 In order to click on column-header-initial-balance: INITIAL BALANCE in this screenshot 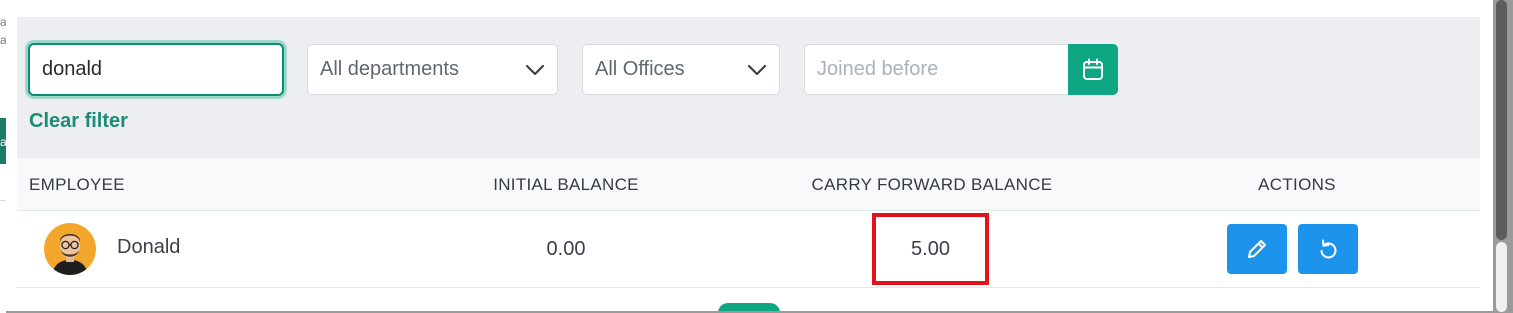, I will do `click(566, 184)`.